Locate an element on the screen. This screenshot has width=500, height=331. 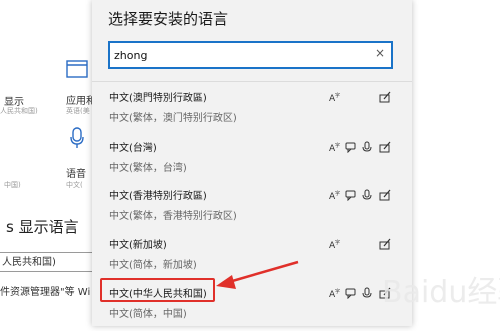
language-subname: 中文(简体，新加坡) is located at coordinates (153, 265).